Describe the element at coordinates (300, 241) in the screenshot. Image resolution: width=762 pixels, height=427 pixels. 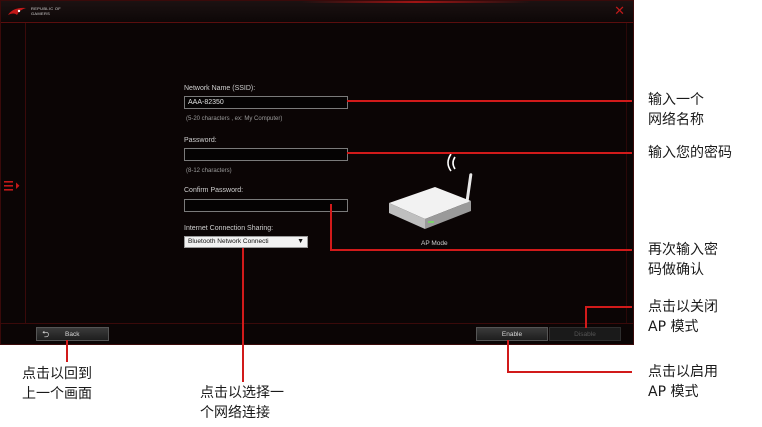
I see `caret-down-icon: ▼` at that location.